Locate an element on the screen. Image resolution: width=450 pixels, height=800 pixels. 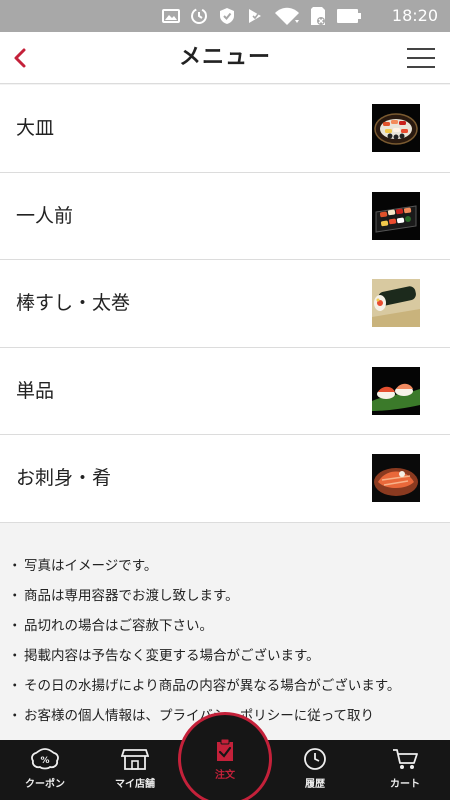
shield-icon is located at coordinates (227, 16).